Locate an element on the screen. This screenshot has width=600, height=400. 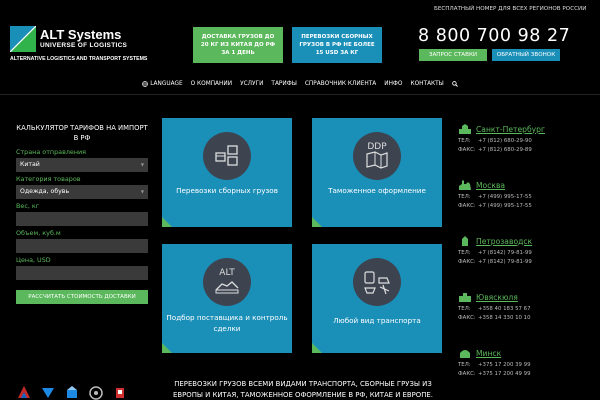
service-label: Перевозки сборных грузов is located at coordinates (227, 190).